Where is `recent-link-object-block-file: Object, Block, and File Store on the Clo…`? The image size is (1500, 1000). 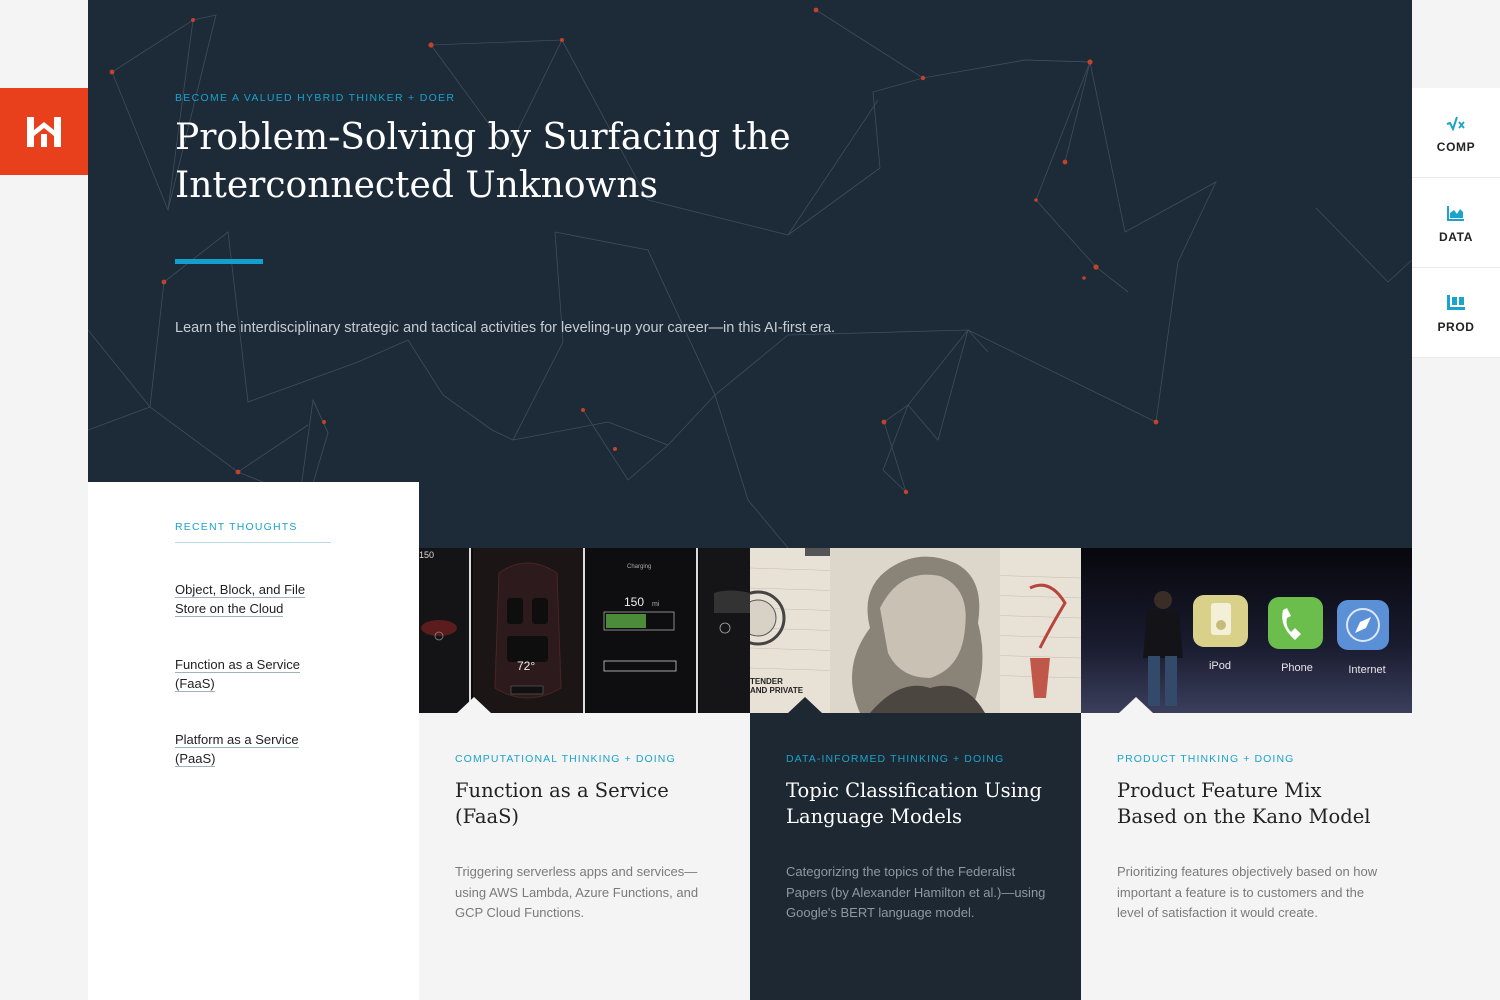
recent-link-object-block-file: Object, Block, and File Store on the Clo… is located at coordinates (240, 599).